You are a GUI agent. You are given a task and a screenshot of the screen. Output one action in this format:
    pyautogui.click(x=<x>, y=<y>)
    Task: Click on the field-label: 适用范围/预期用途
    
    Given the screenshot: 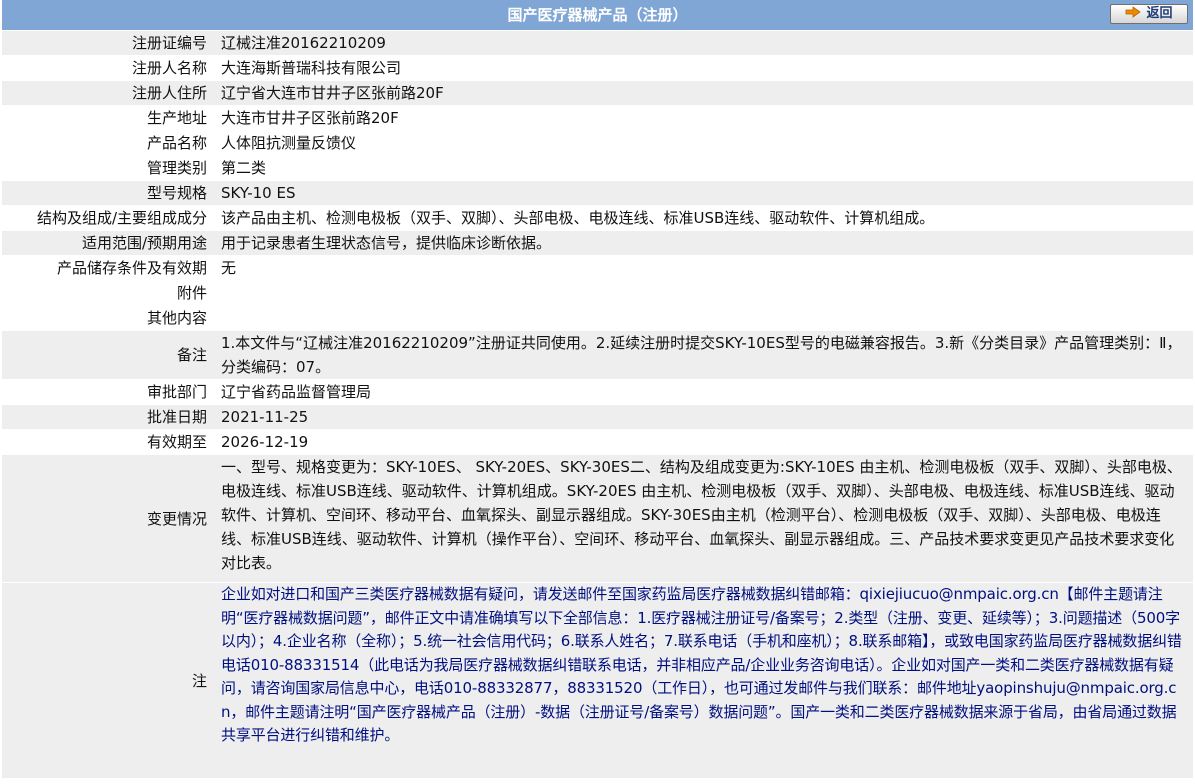 What is the action you would take?
    pyautogui.click(x=144, y=243)
    